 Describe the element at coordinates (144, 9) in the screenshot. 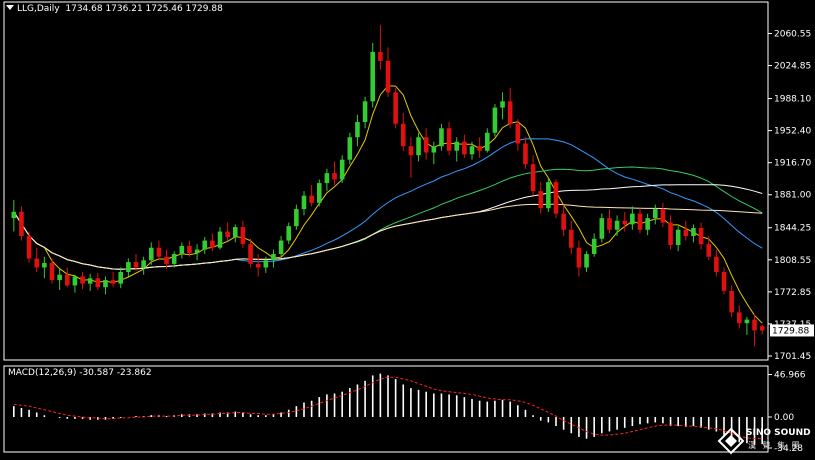

I see `ohlc-values: 1734.68 1736.21 1725.46 1729.88` at that location.